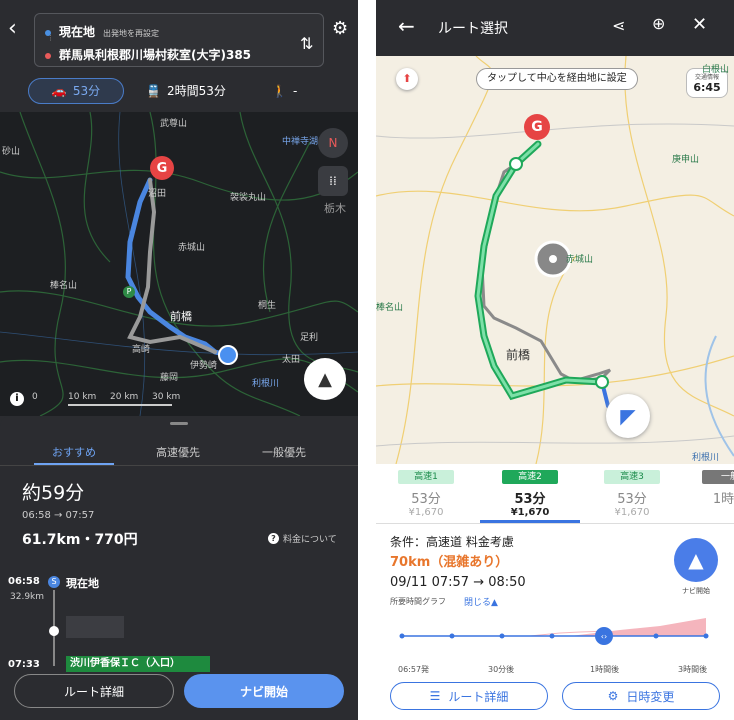  I want to click on scale-zero: 0, so click(35, 397).